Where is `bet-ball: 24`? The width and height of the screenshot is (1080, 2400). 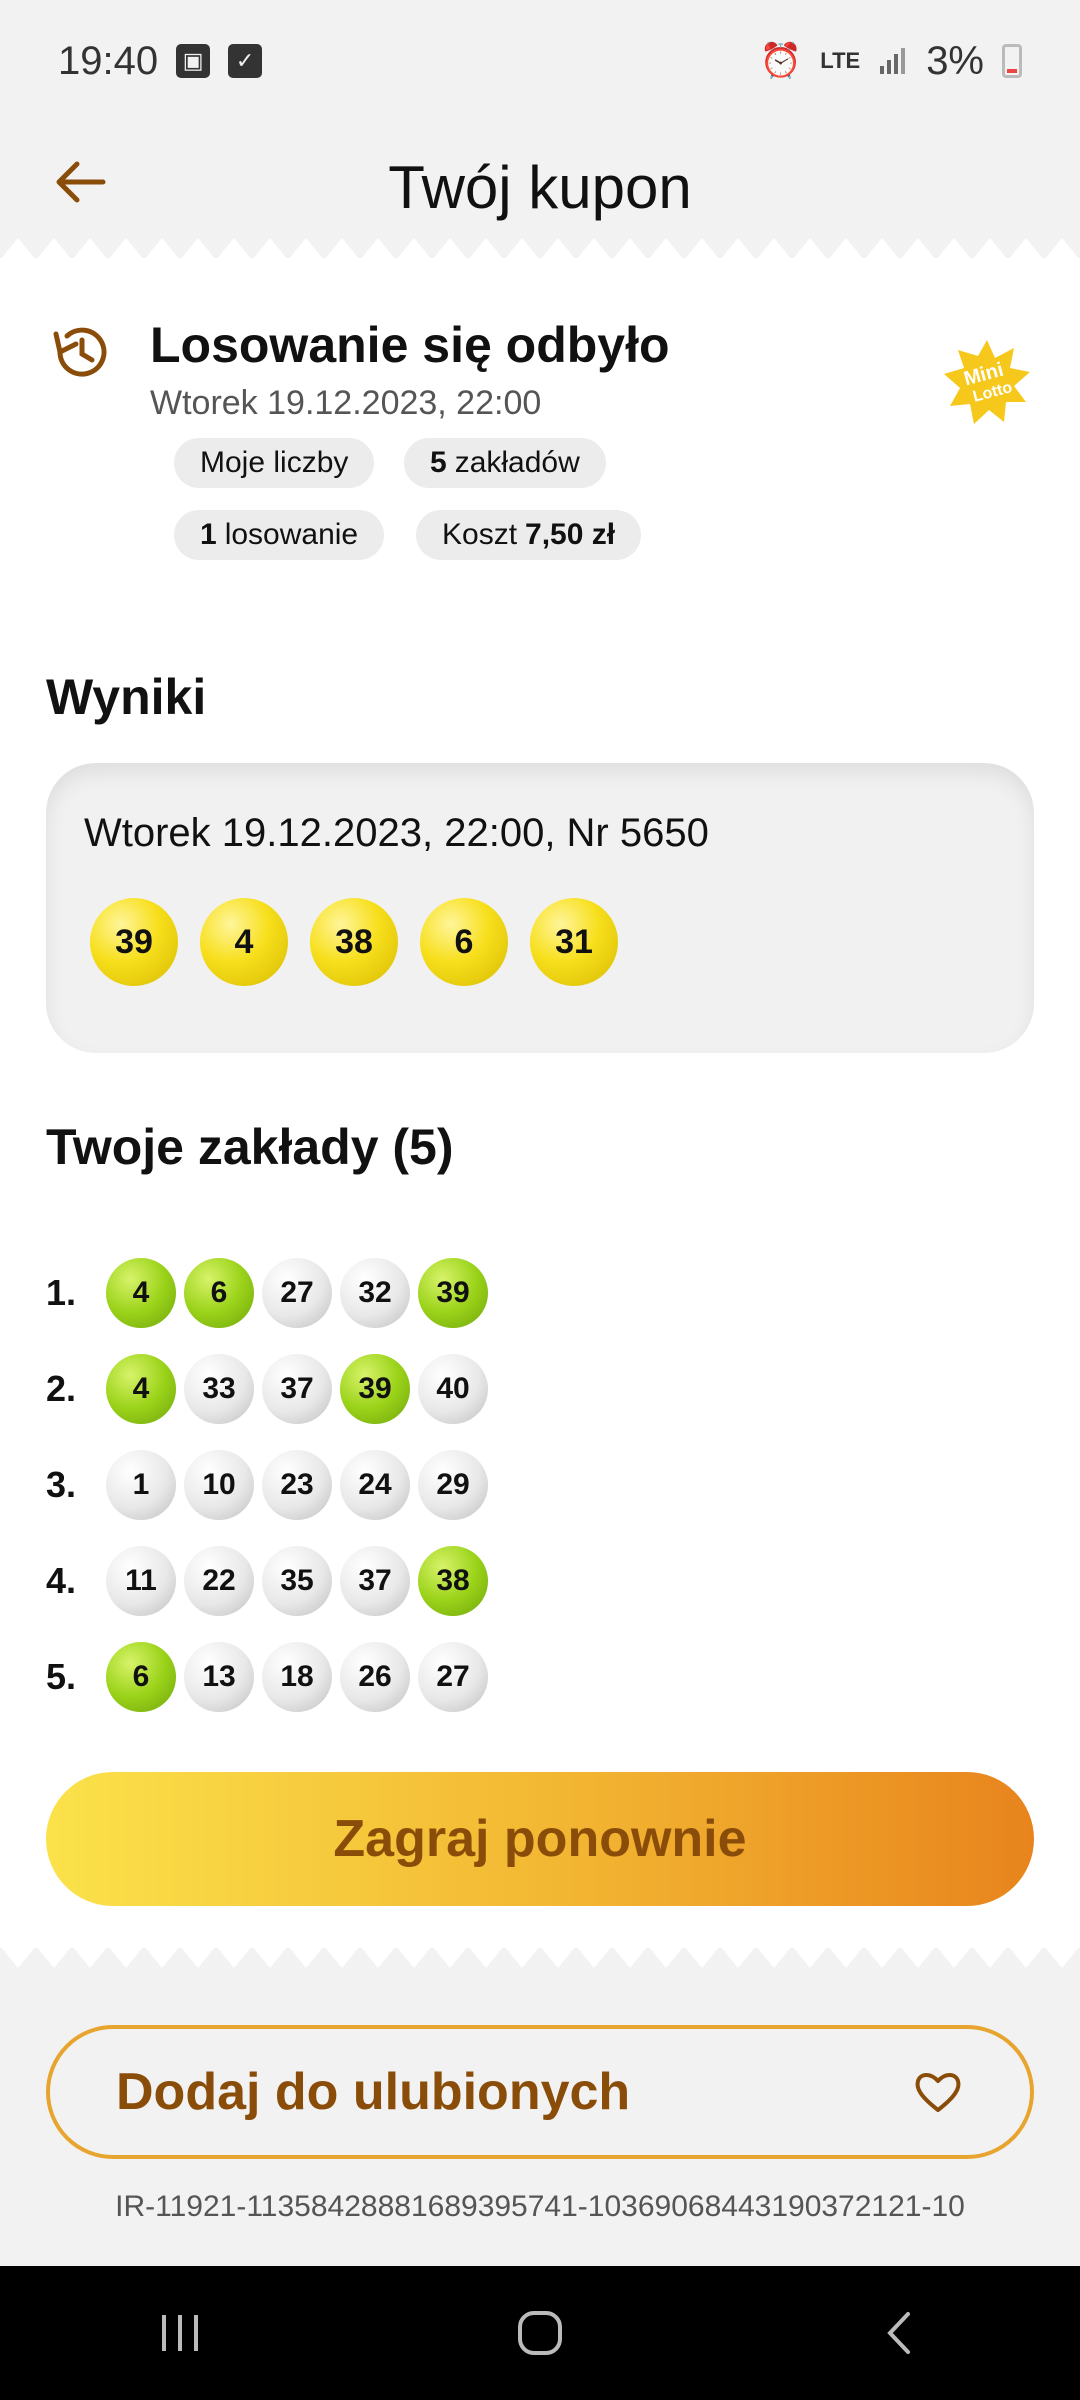 bet-ball: 24 is located at coordinates (375, 1485).